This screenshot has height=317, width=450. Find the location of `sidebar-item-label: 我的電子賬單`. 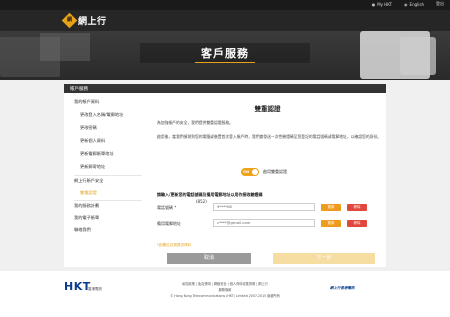

sidebar-item-label: 我的電子賬單 is located at coordinates (87, 217).